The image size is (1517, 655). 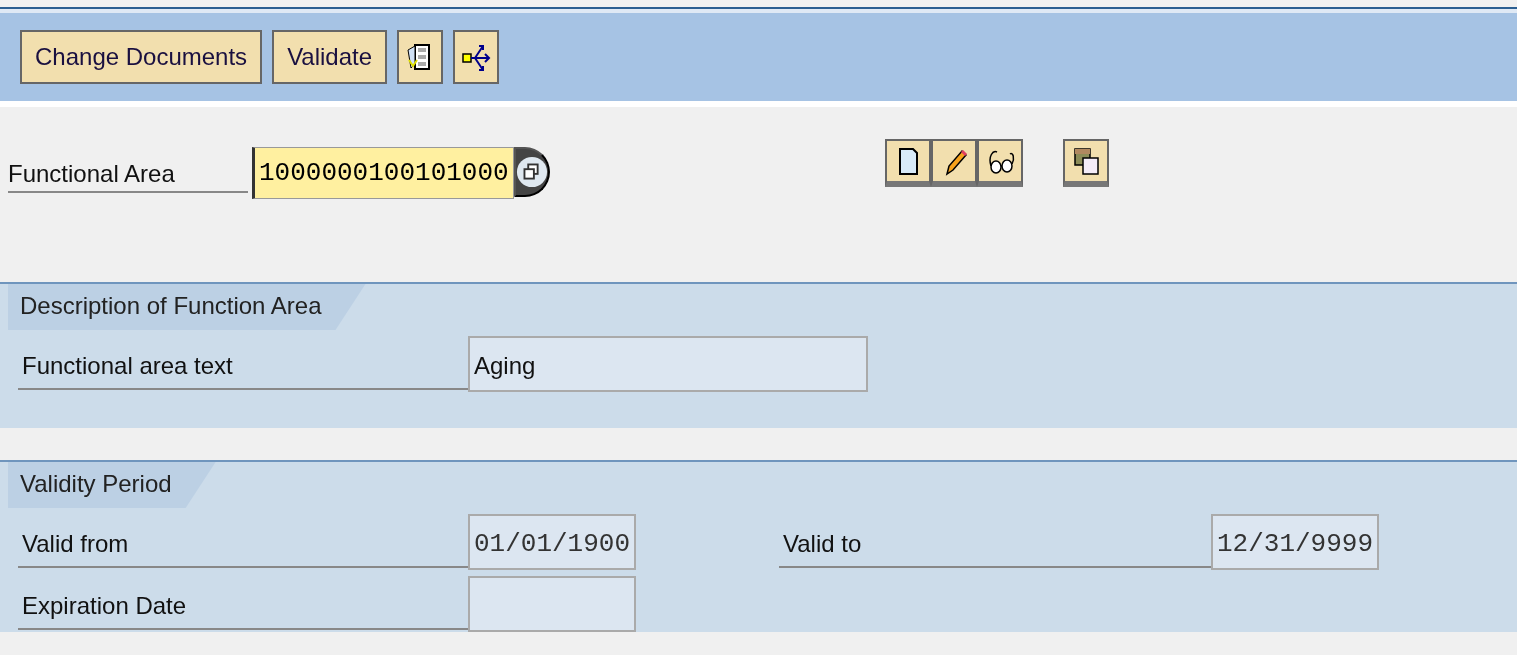 I want to click on section-title: Description of Function Area, so click(x=187, y=307).